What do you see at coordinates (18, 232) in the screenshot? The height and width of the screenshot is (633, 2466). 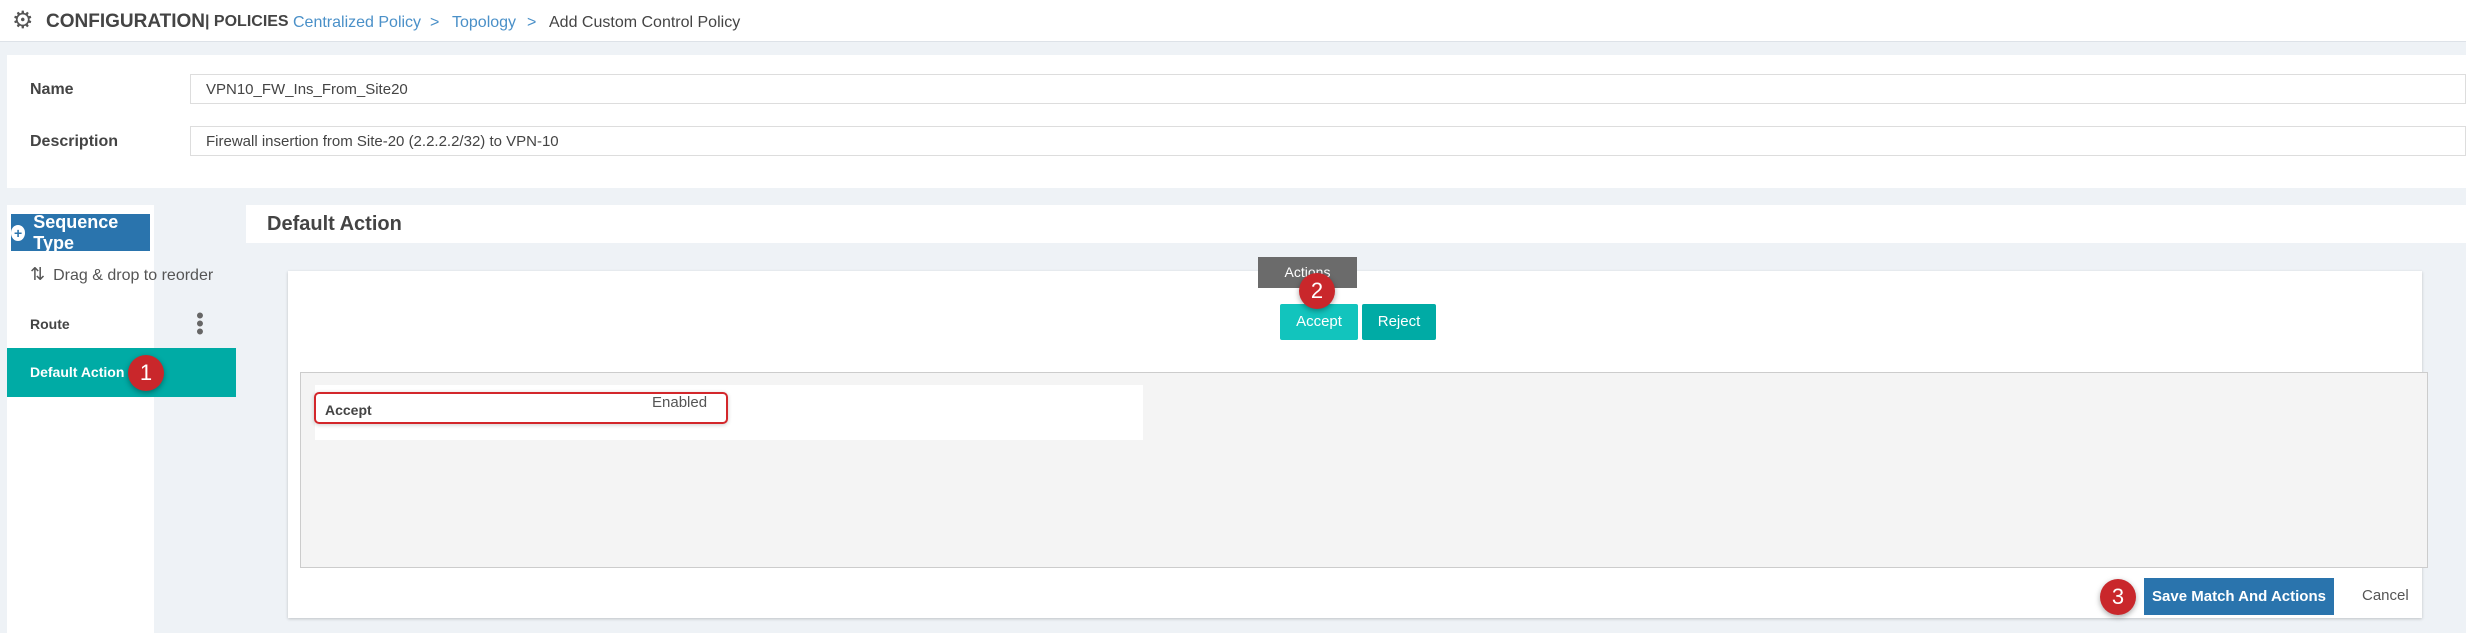 I see `plus-circle-icon: +` at bounding box center [18, 232].